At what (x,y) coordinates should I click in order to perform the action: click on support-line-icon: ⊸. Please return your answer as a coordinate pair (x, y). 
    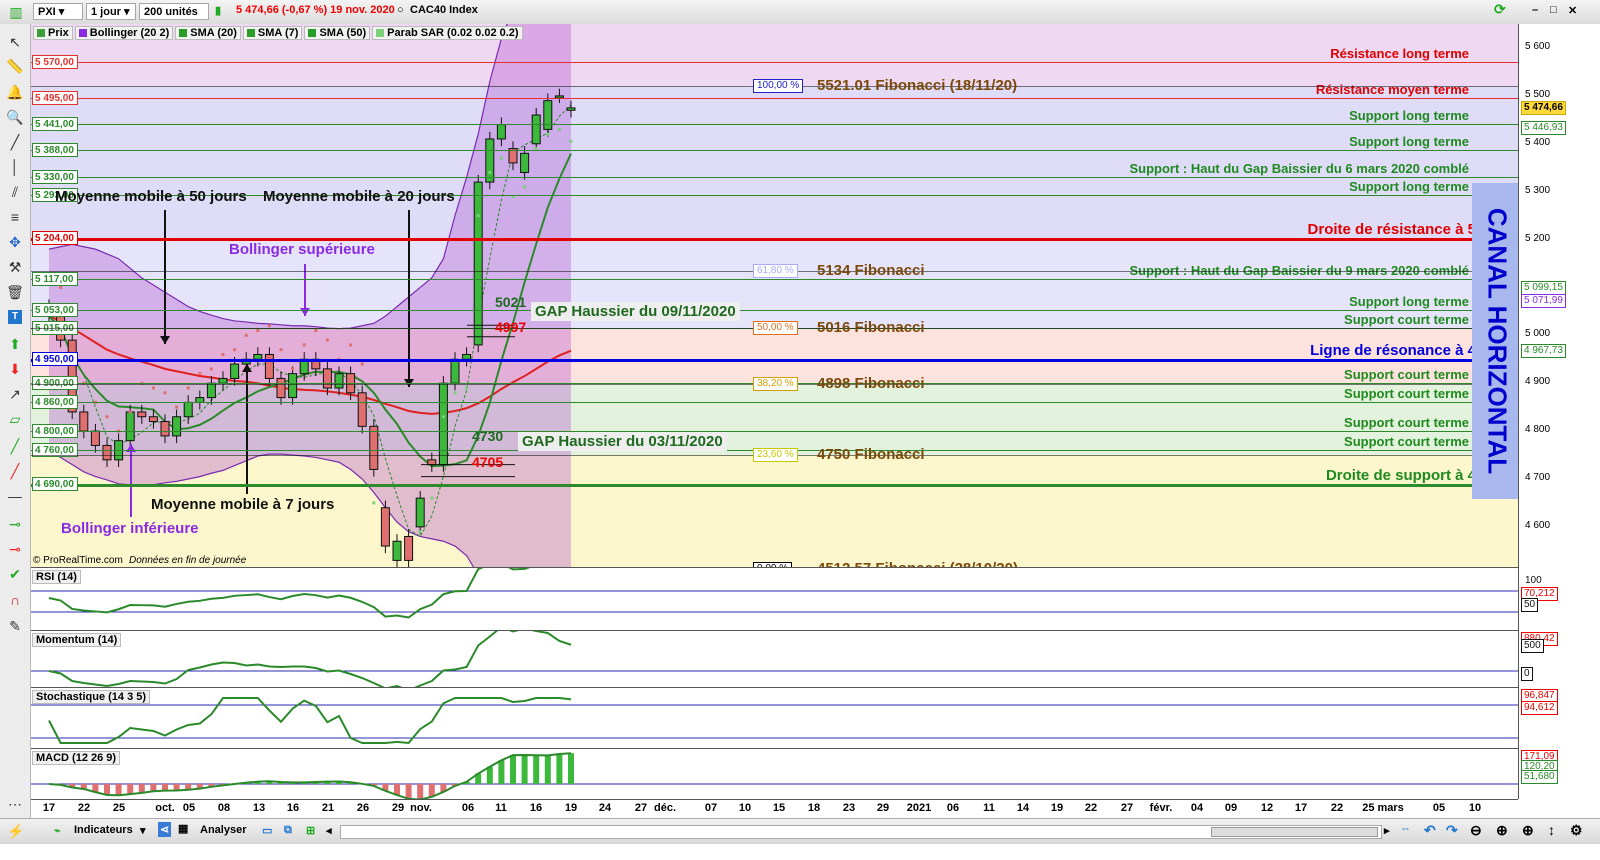
    Looking at the image, I should click on (15, 524).